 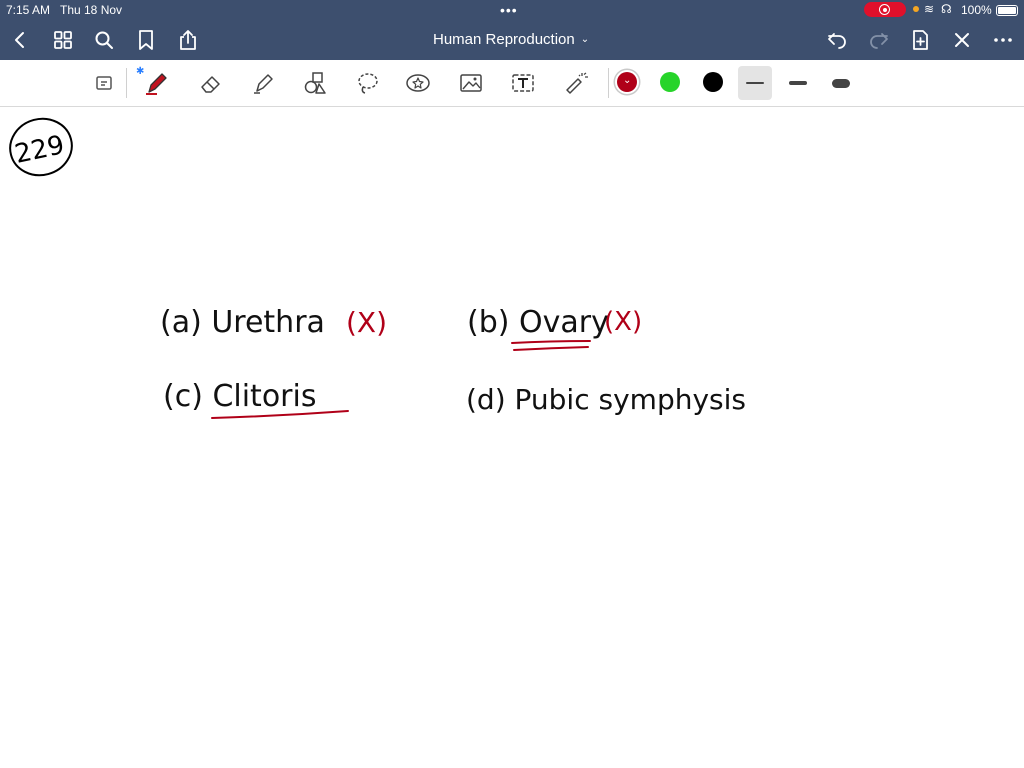 I want to click on color-swatch-black, so click(x=713, y=82).